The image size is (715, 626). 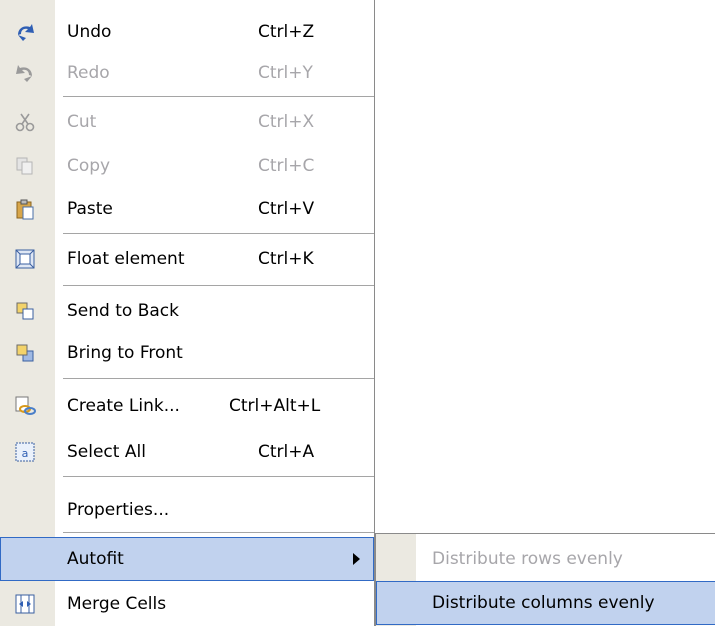 I want to click on menu-item-distribute-rows: Distribute rows evenly, so click(x=545, y=559).